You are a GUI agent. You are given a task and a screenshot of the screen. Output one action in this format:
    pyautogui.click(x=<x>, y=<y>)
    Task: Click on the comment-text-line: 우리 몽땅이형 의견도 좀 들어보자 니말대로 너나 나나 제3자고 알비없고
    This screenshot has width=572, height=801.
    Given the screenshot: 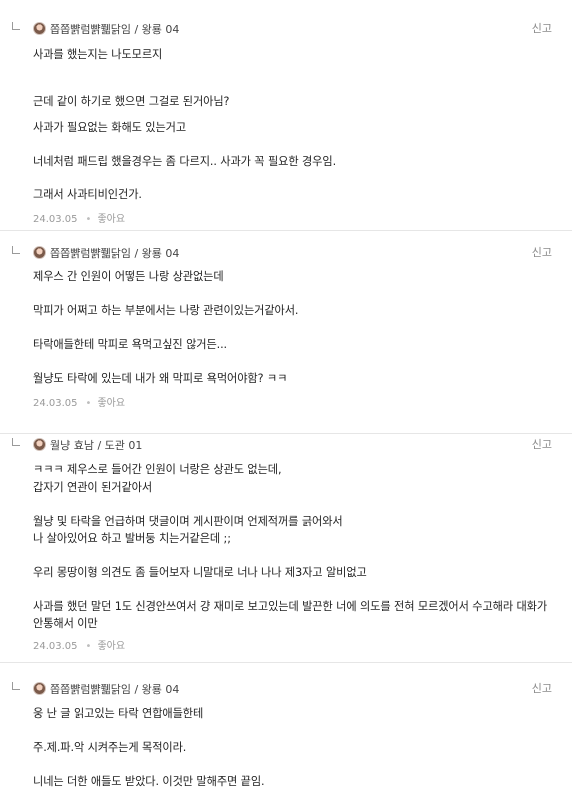 What is the action you would take?
    pyautogui.click(x=200, y=572)
    